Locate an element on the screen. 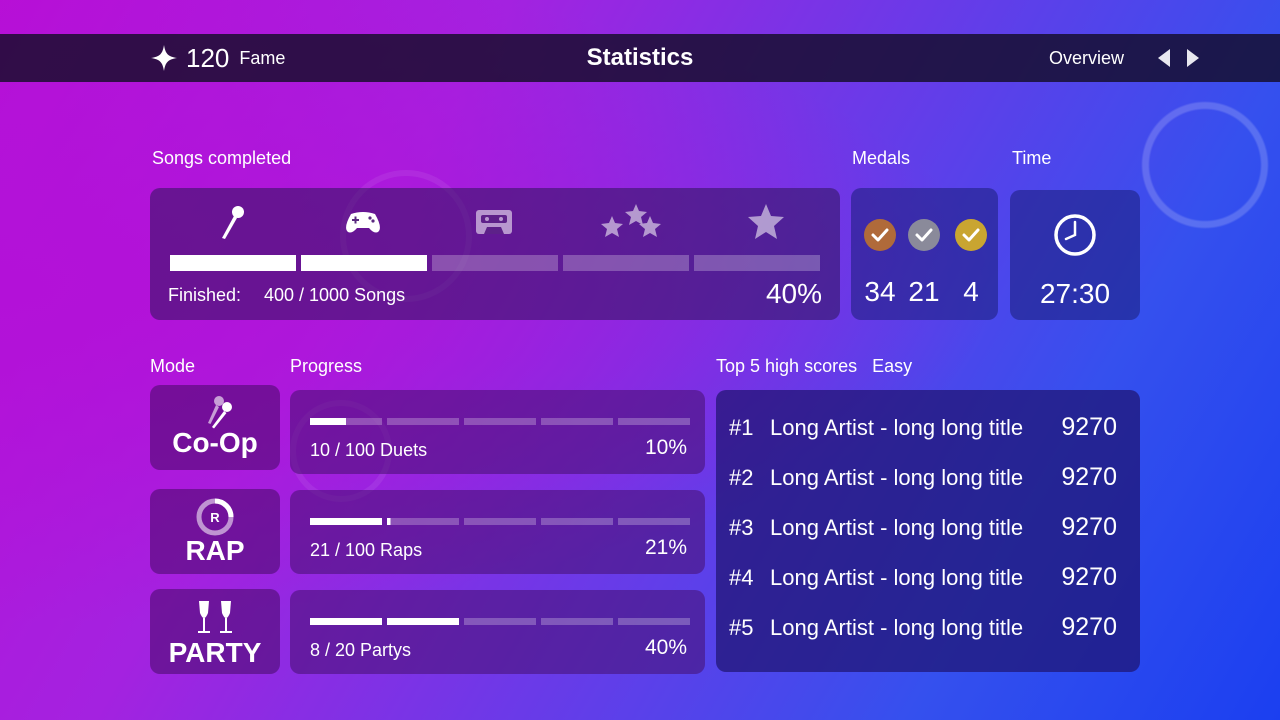 Image resolution: width=1280 pixels, height=720 pixels. time-label: Time is located at coordinates (1032, 158).